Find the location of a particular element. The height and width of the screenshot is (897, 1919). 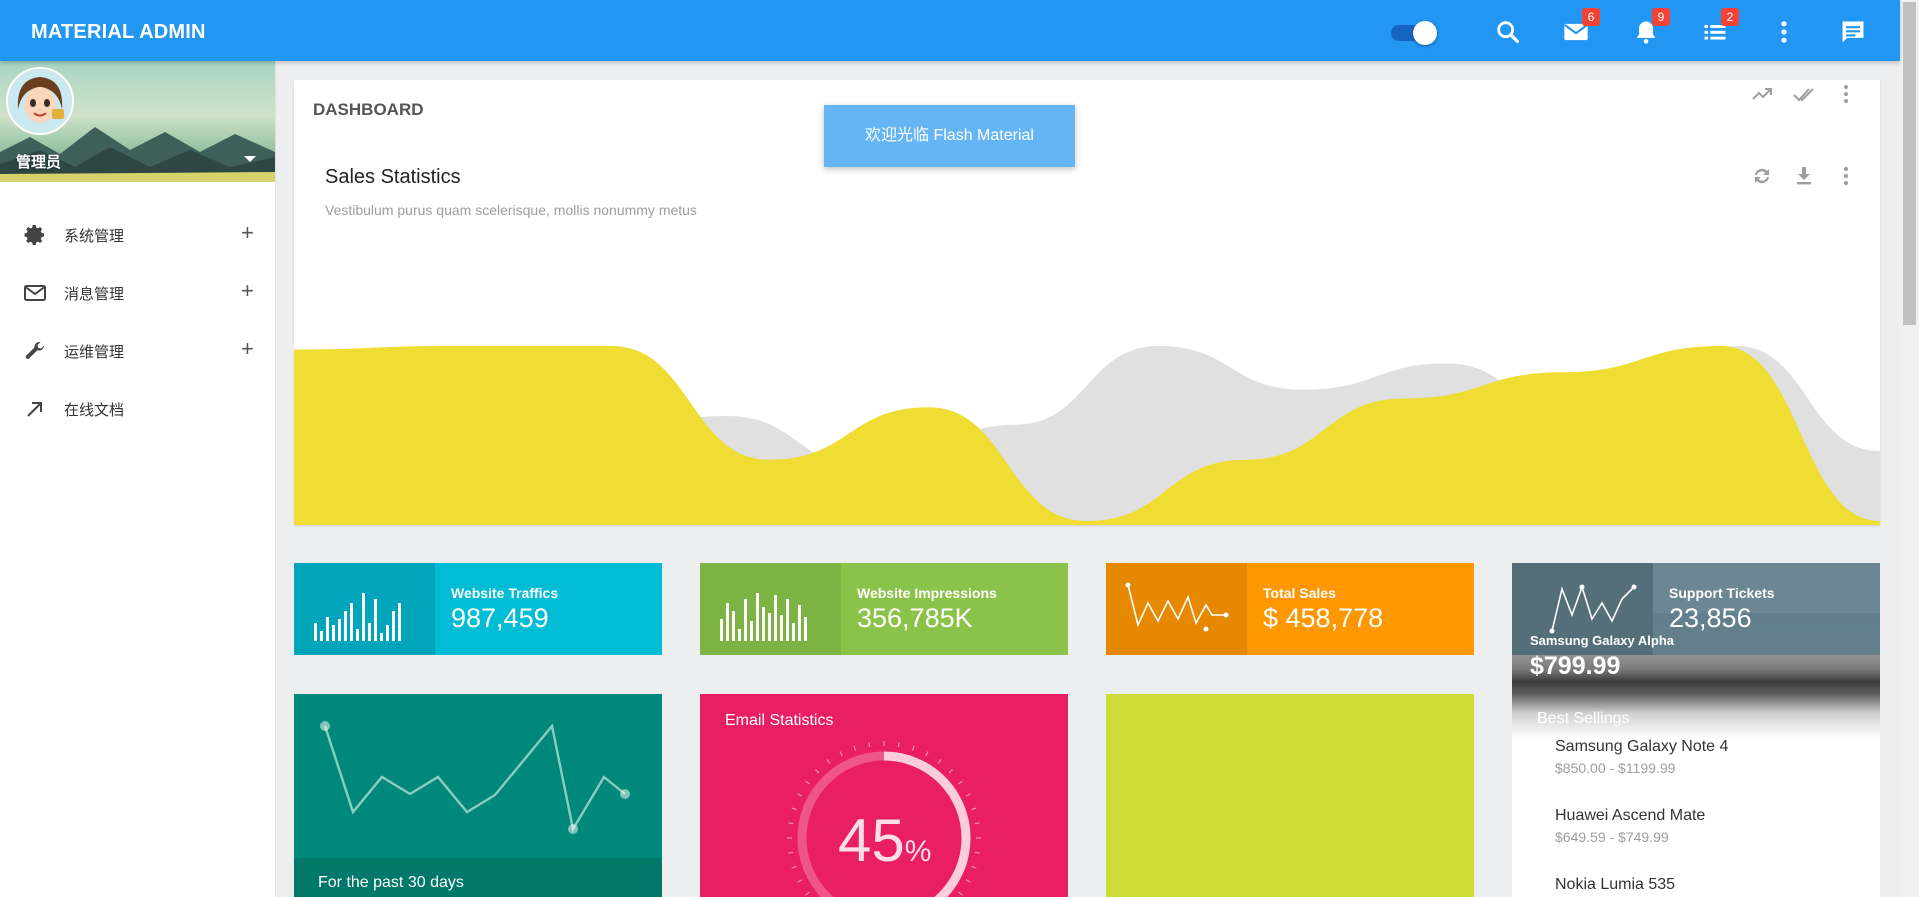

hero-product-price: $799.99 is located at coordinates (1575, 666).